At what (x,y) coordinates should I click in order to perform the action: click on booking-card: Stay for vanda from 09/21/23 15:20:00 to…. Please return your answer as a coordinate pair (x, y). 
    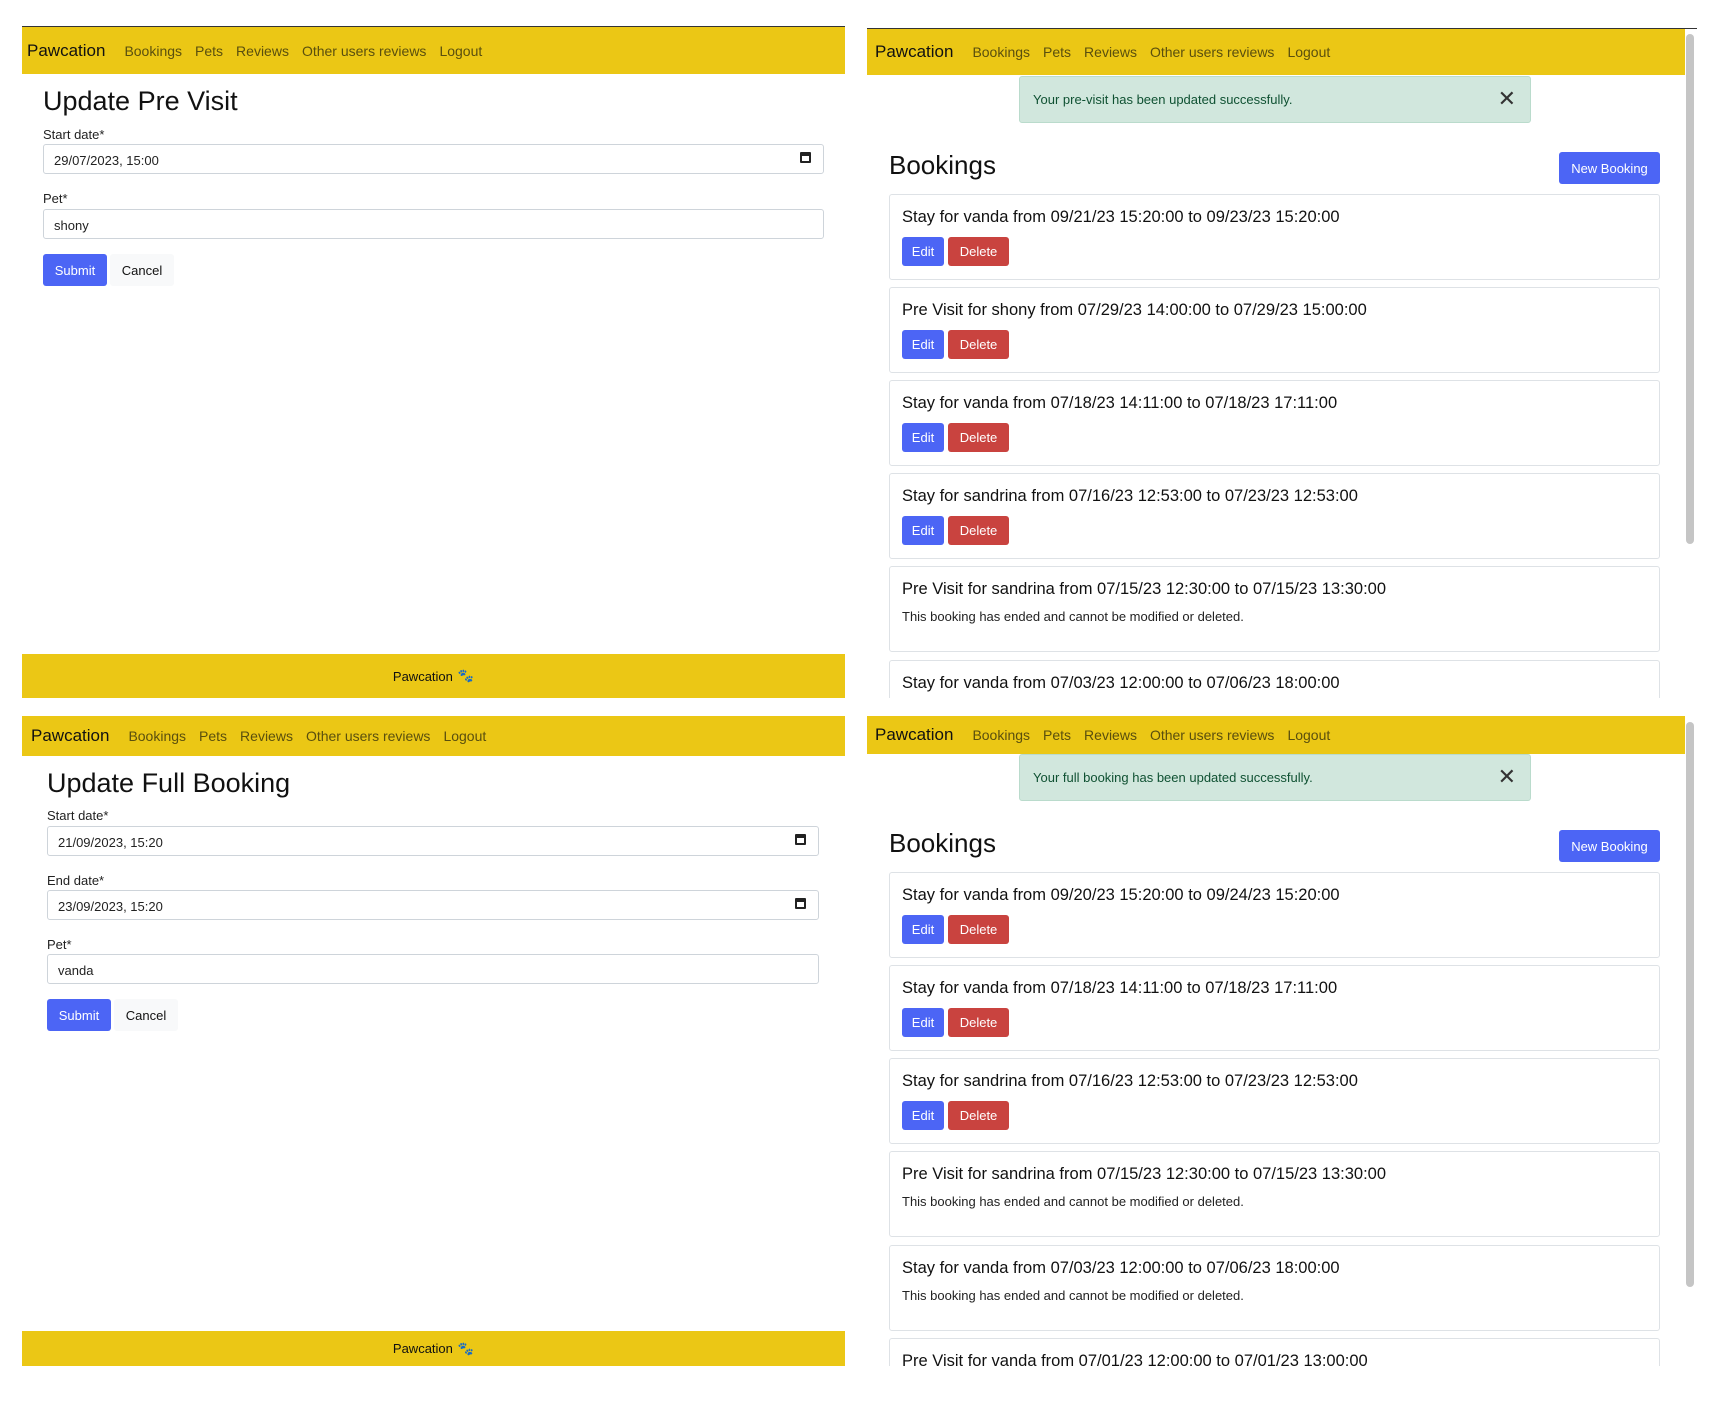
    Looking at the image, I should click on (1274, 237).